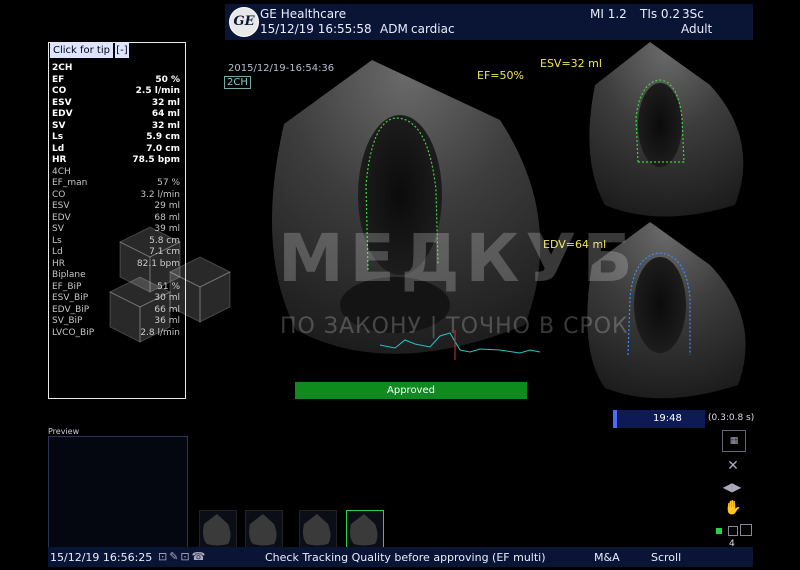  Describe the element at coordinates (101, 557) in the screenshot. I see `footer-datetime: 15/12/19 16:56:25` at that location.